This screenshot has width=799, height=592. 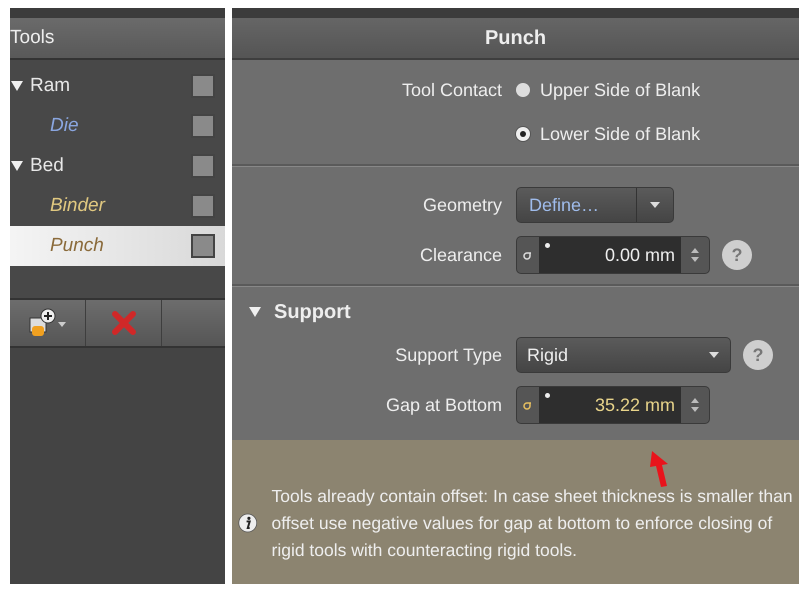 I want to click on tree-item-label: Die, so click(x=64, y=126).